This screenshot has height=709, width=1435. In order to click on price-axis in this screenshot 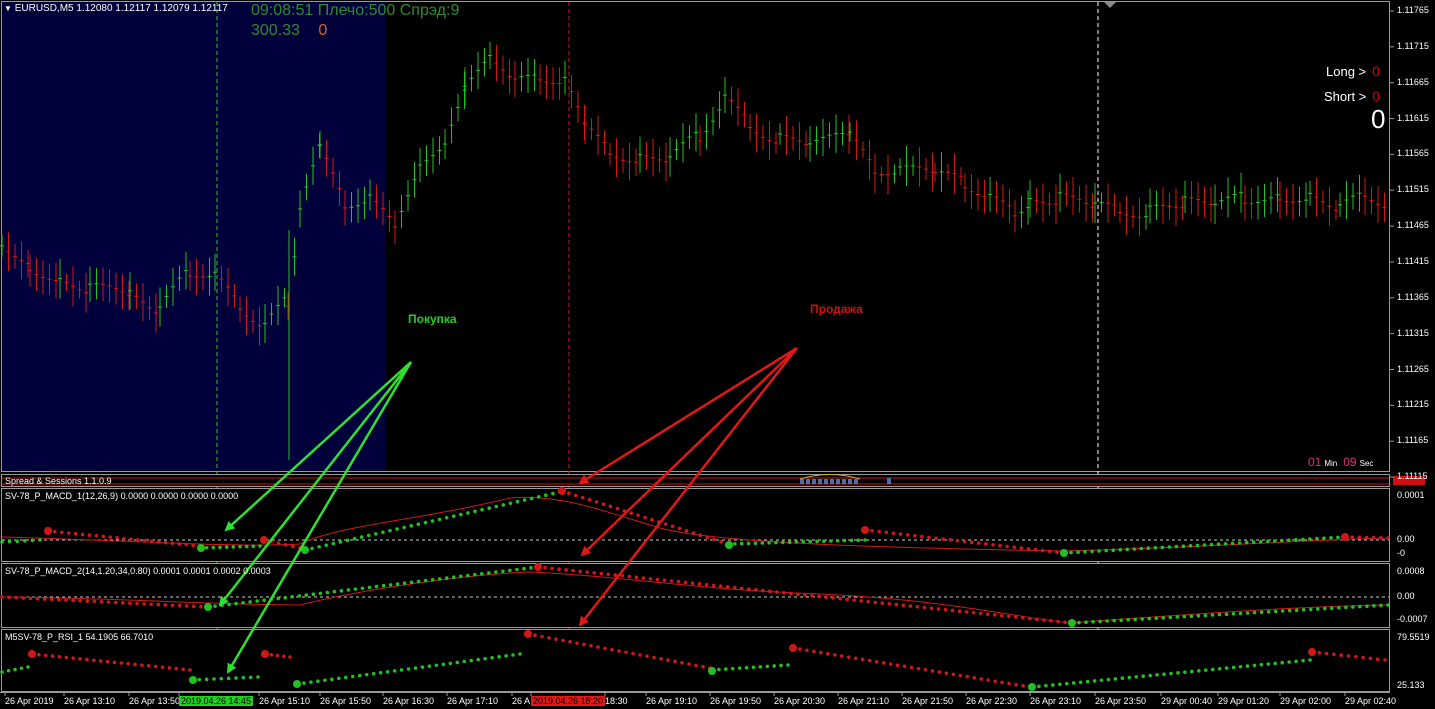, I will do `click(1392, 244)`.